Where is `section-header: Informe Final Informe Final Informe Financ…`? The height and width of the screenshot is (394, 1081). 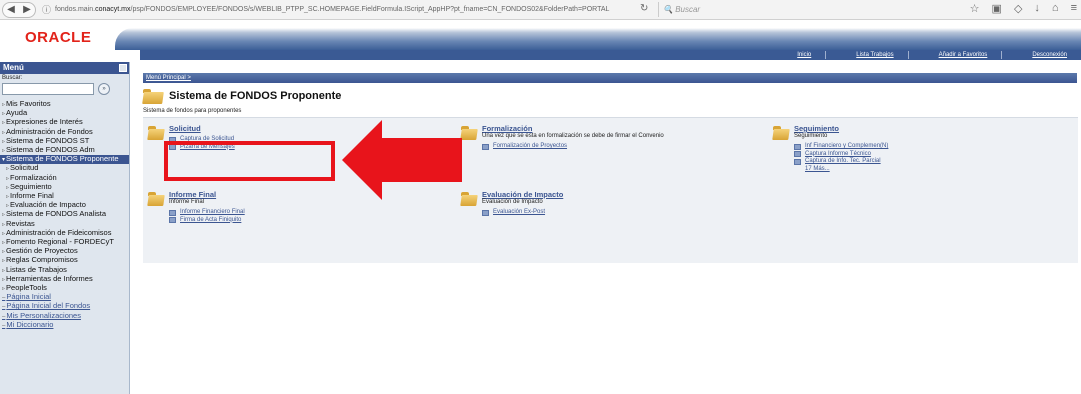 section-header: Informe Final Informe Final Informe Financ… is located at coordinates (196, 207).